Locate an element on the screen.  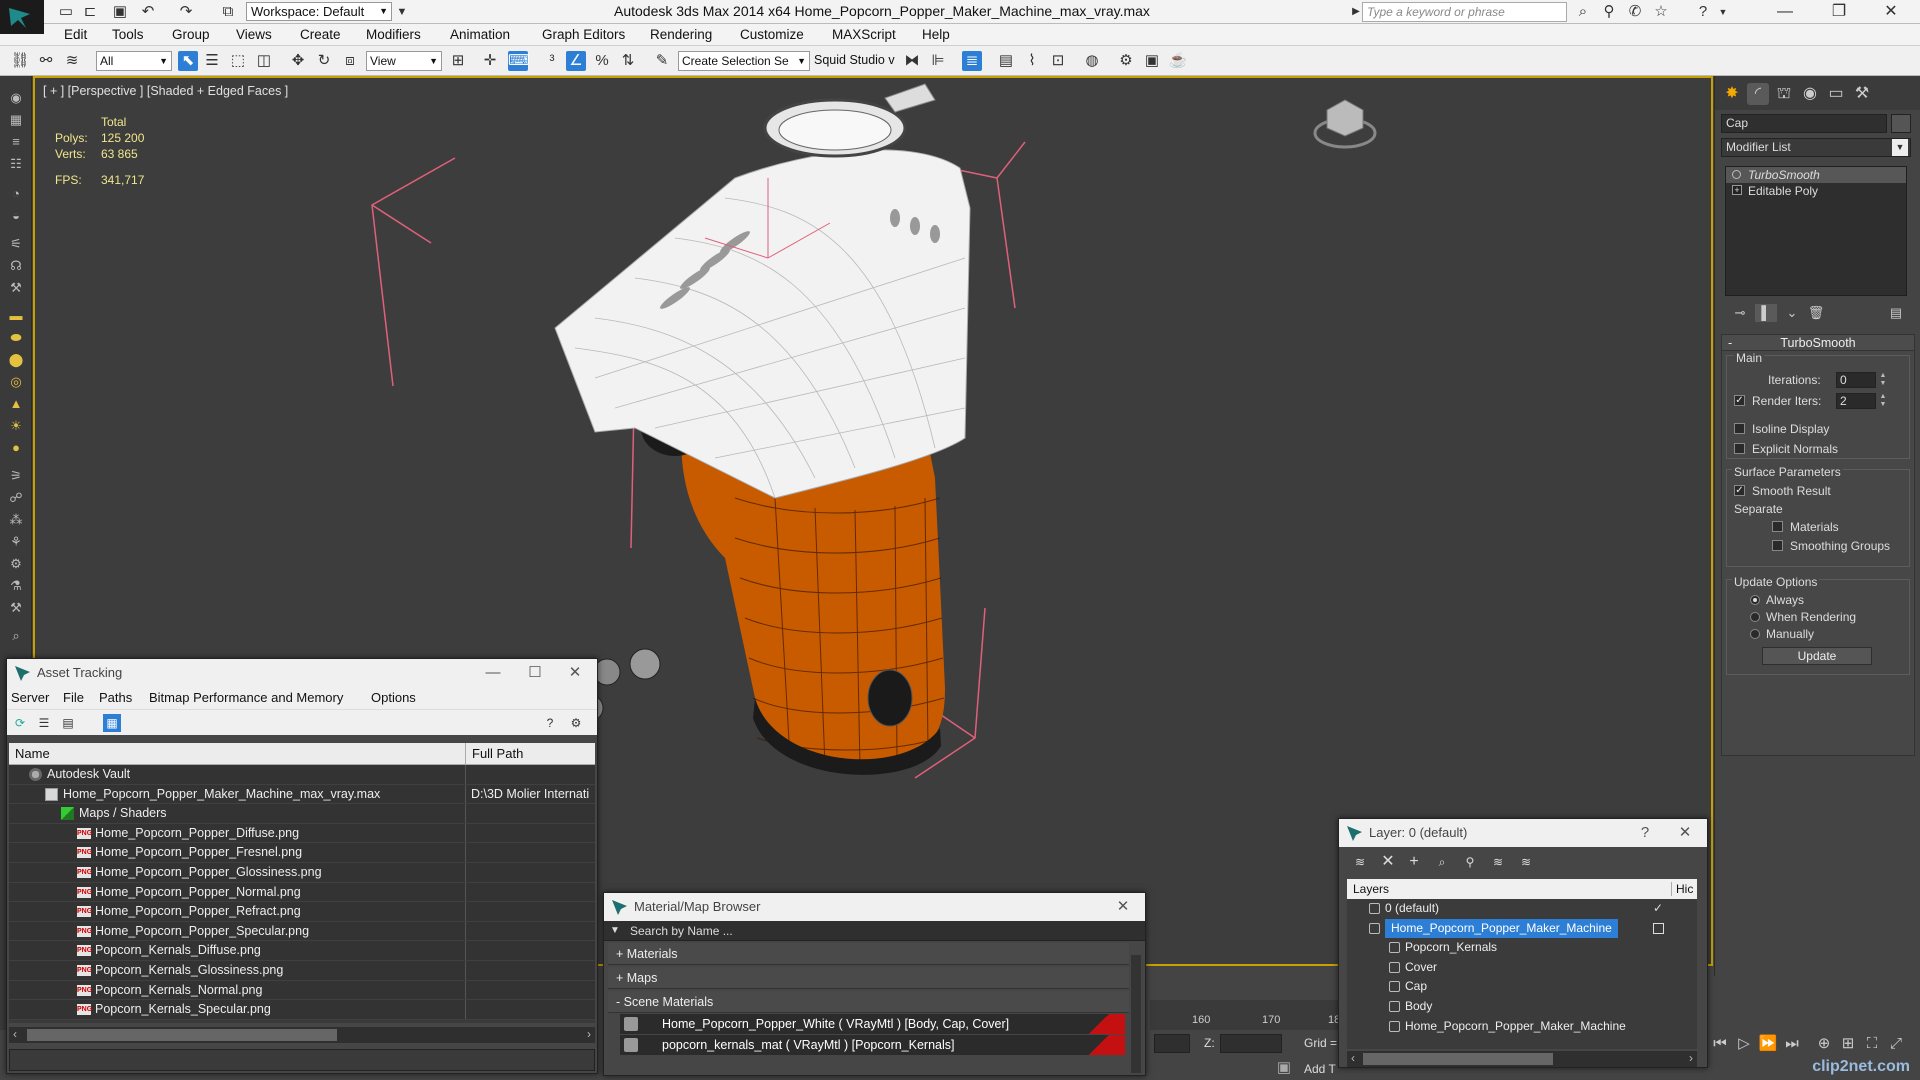
spinner-snap-icon: ⇅ is located at coordinates (628, 61).